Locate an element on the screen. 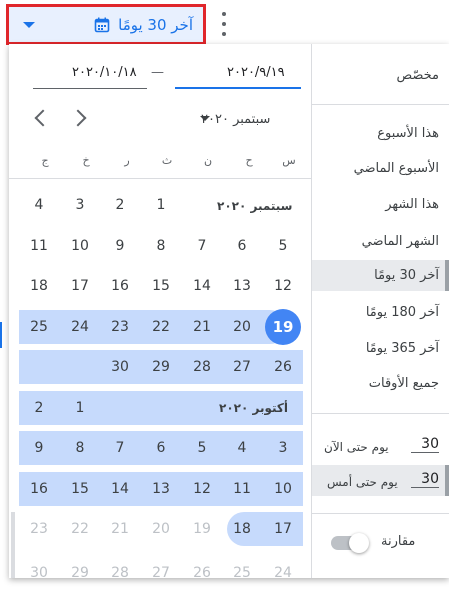  background-accent-bar is located at coordinates (1, 335).